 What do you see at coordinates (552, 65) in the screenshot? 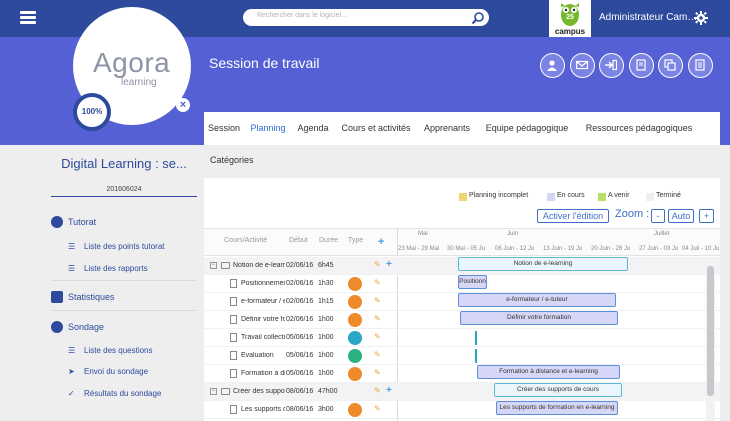
I see `user-action-button` at bounding box center [552, 65].